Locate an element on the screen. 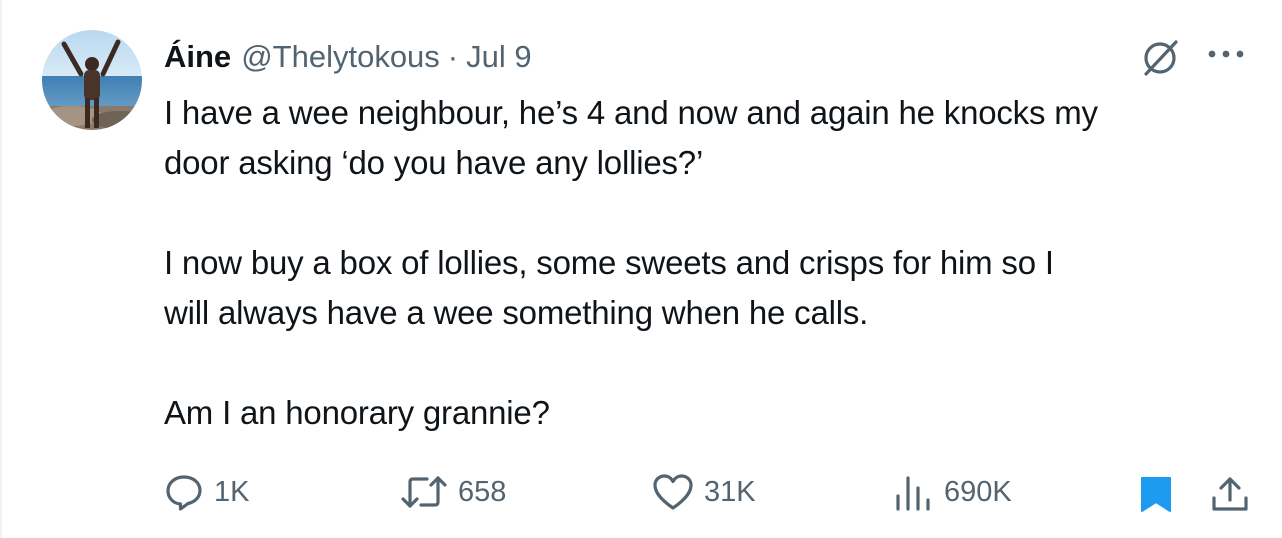 This screenshot has height=538, width=1282. grok-icon is located at coordinates (1160, 60).